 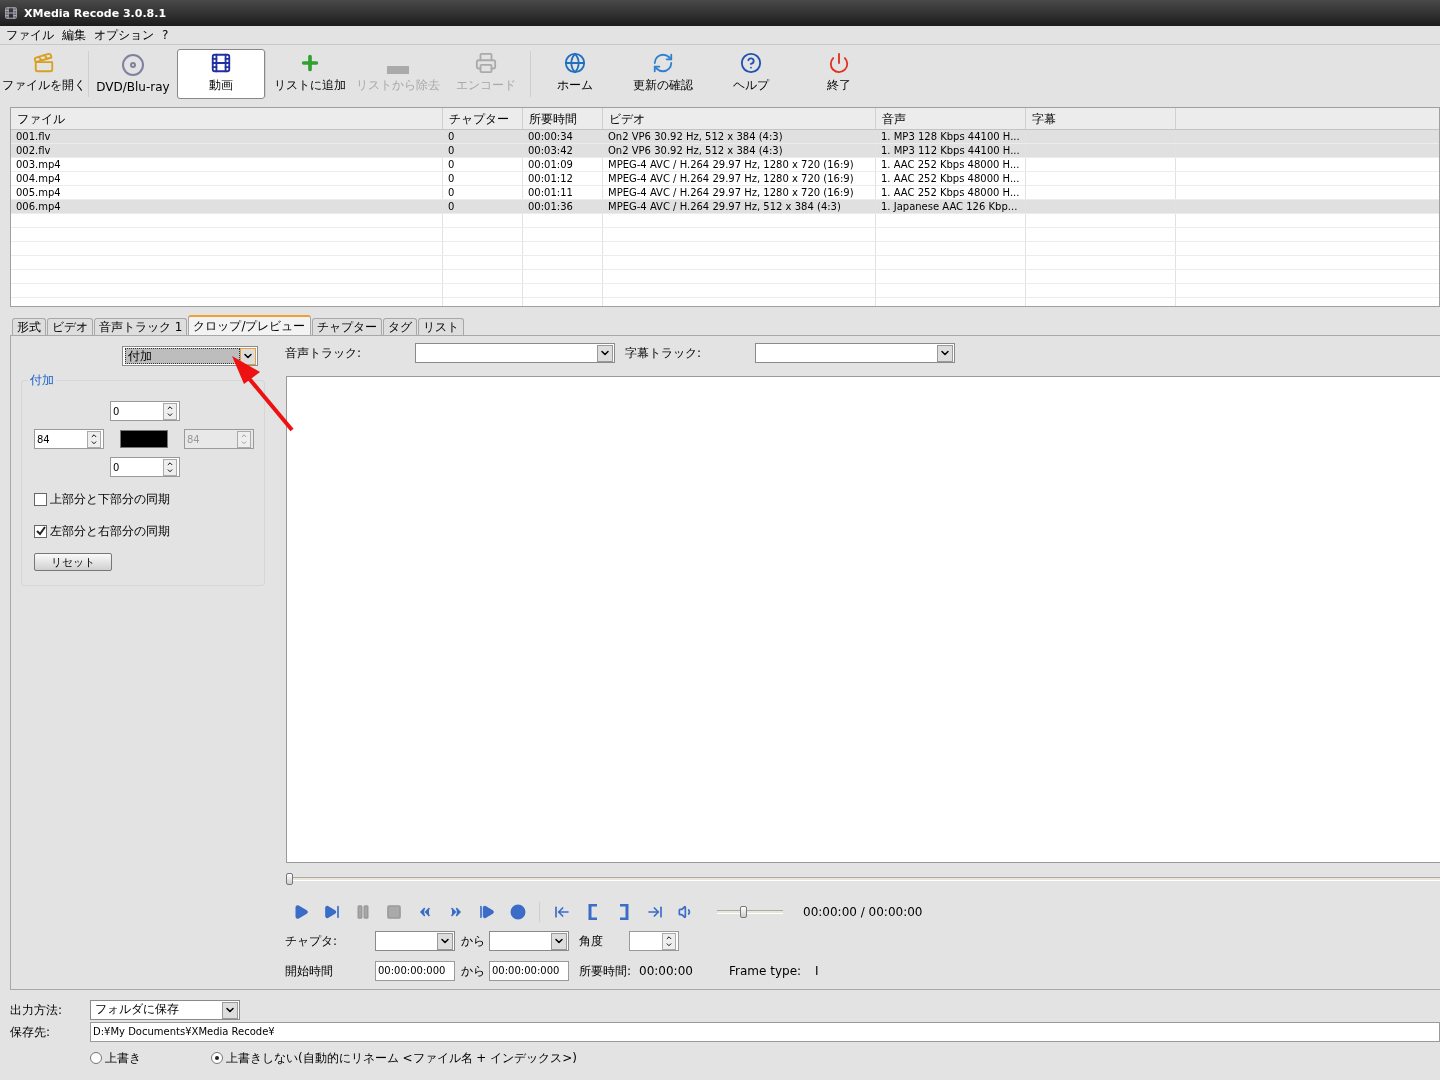 I want to click on duration-value: 00:00:00, so click(x=666, y=971).